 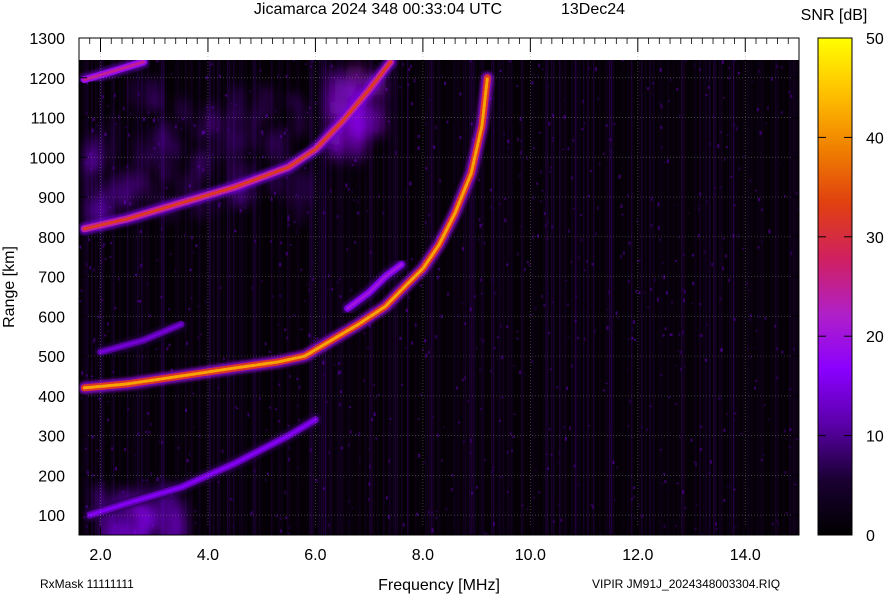 I want to click on y-tick-label: 800, so click(x=51, y=238).